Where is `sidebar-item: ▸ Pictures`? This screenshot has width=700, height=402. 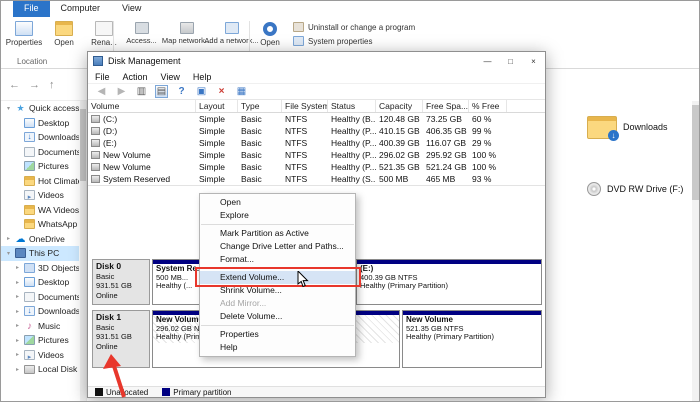
sidebar-item: ▸ Pictures is located at coordinates (40, 340).